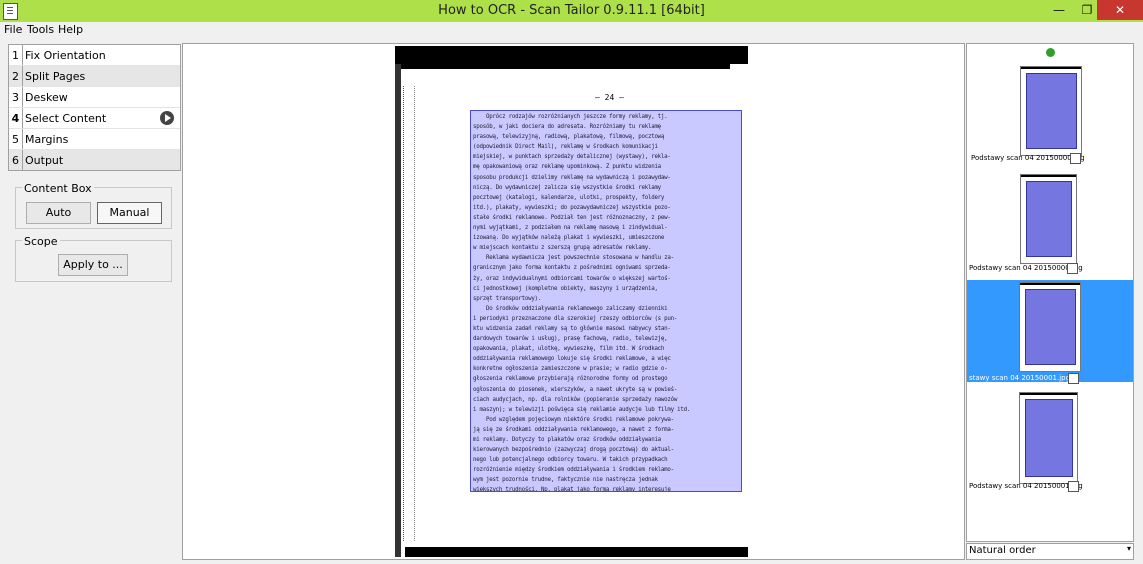 The height and width of the screenshot is (564, 1143). What do you see at coordinates (1128, 548) in the screenshot?
I see `chevron-down-icon: ▾` at bounding box center [1128, 548].